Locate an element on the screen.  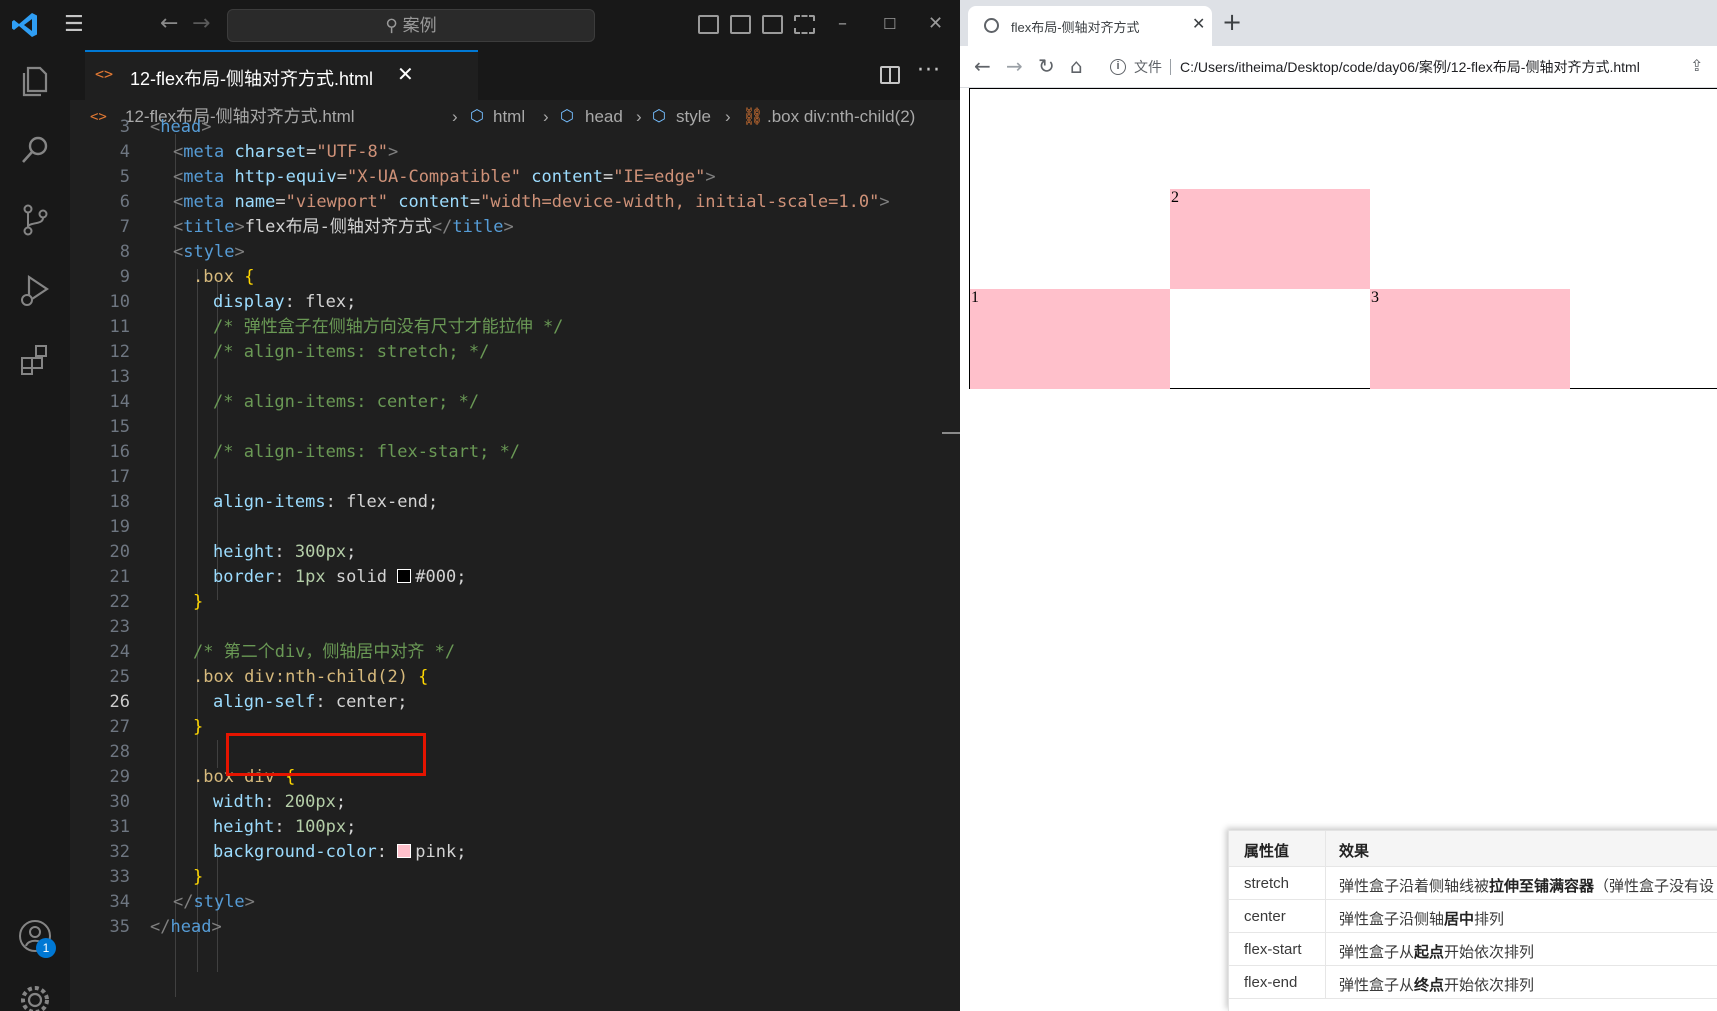
code-line: 34 </style> is located at coordinates (515, 902).